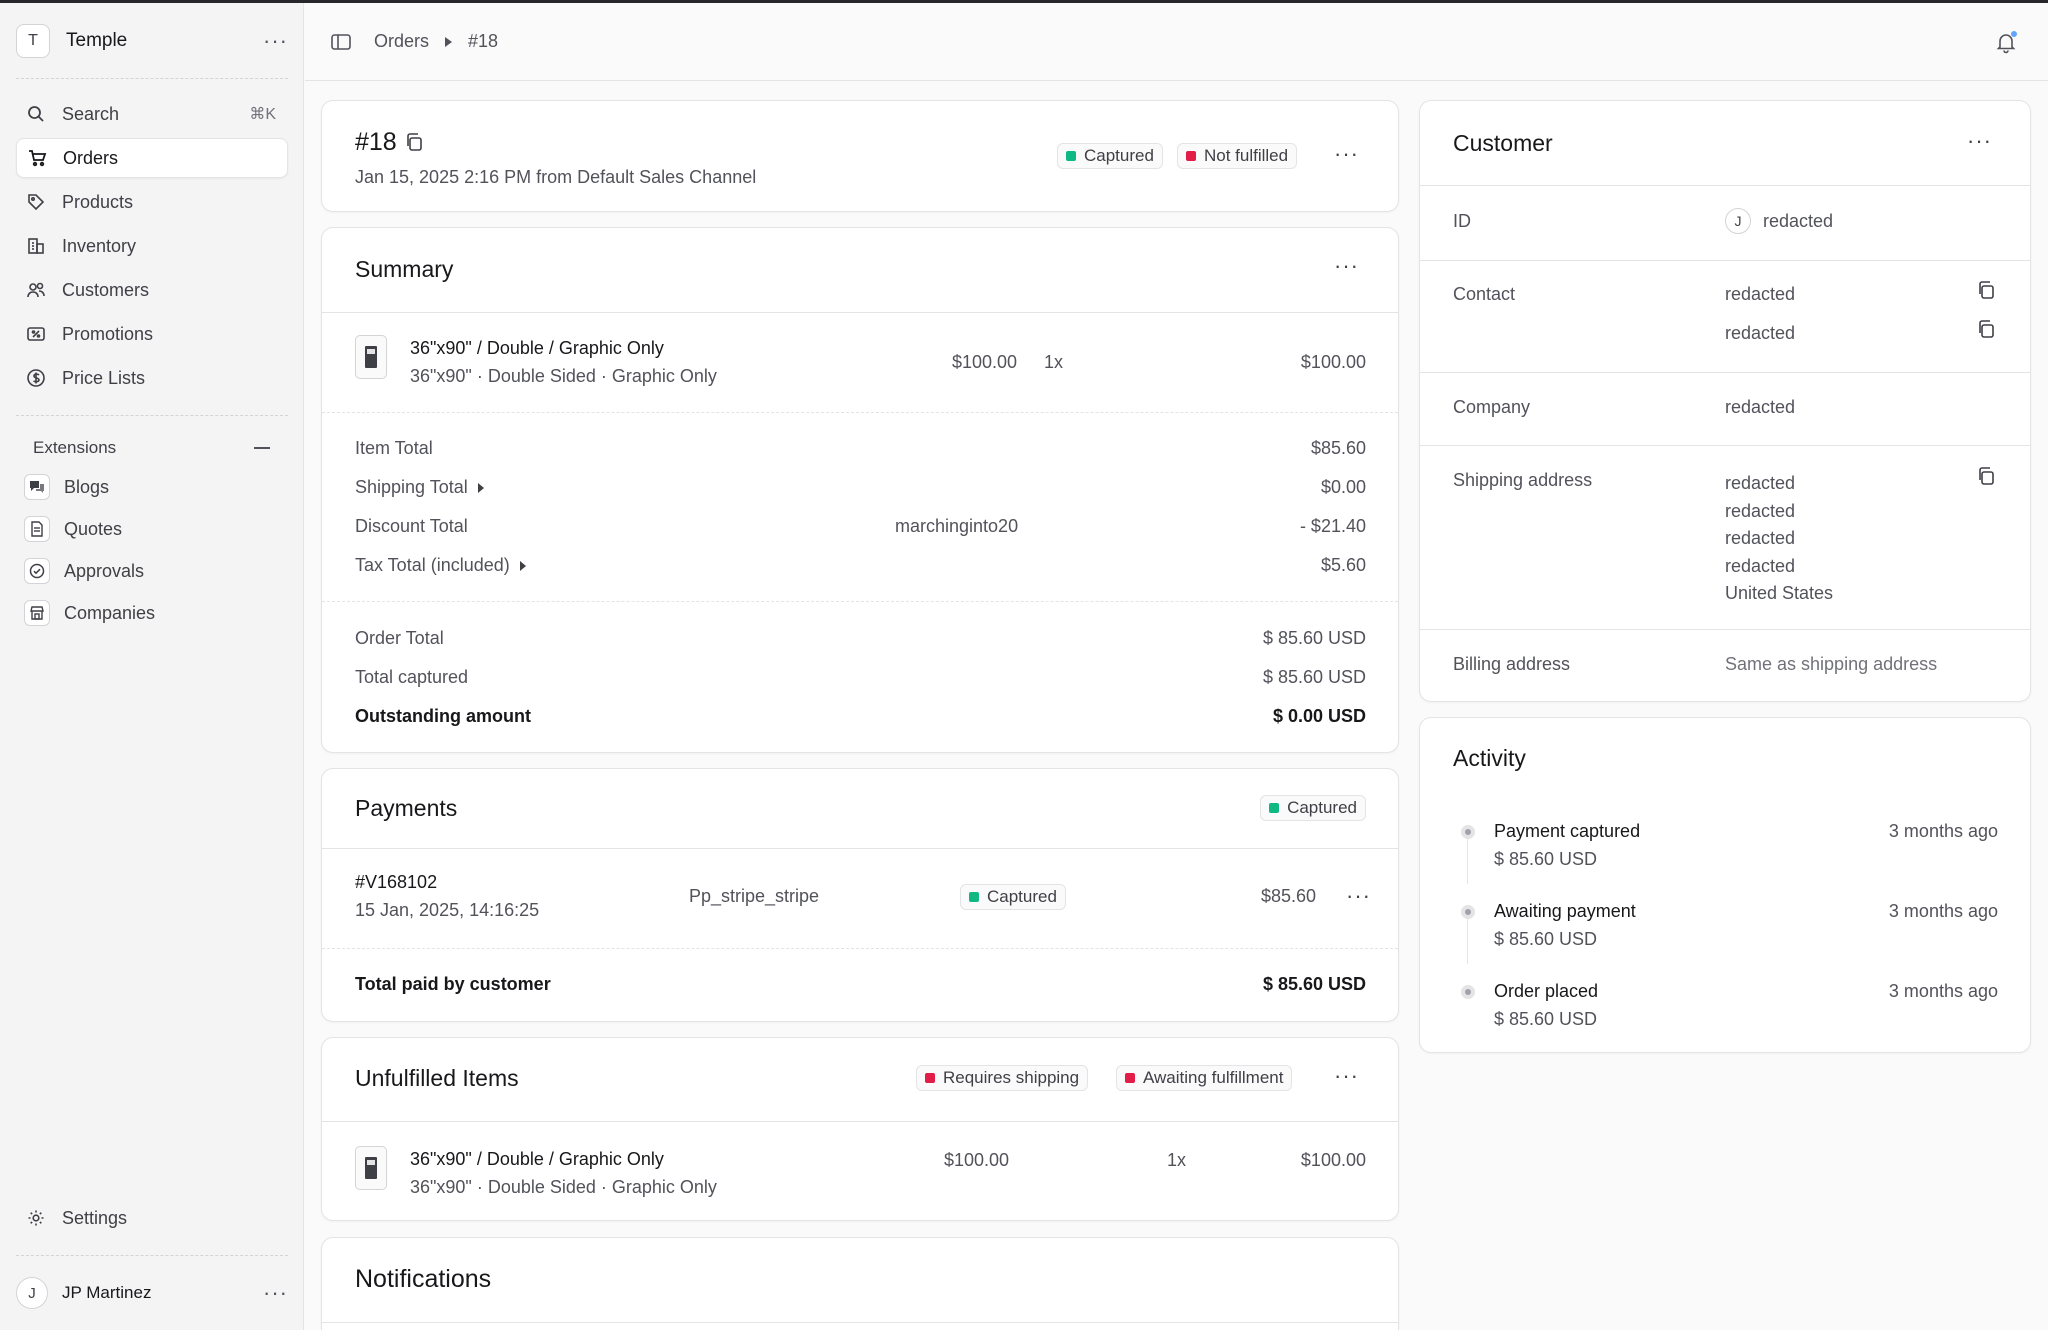  Describe the element at coordinates (33, 41) in the screenshot. I see `store-avatar: T` at that location.